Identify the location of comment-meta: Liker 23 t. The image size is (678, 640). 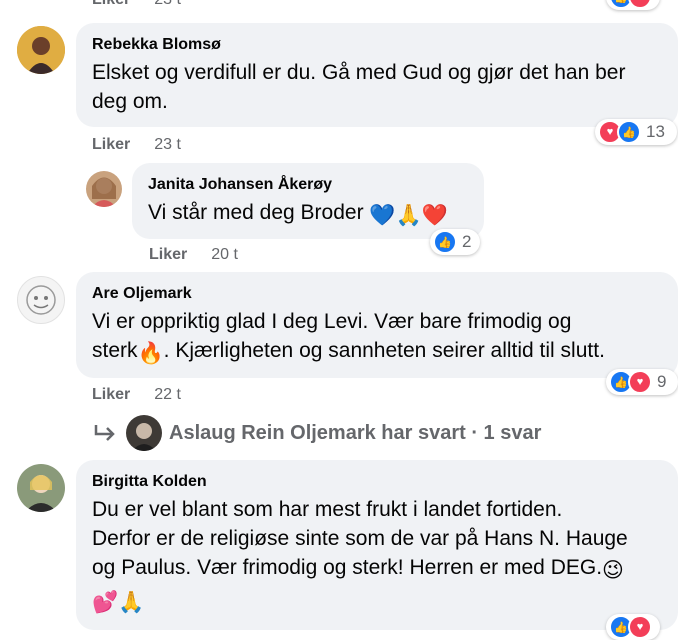
(136, 145).